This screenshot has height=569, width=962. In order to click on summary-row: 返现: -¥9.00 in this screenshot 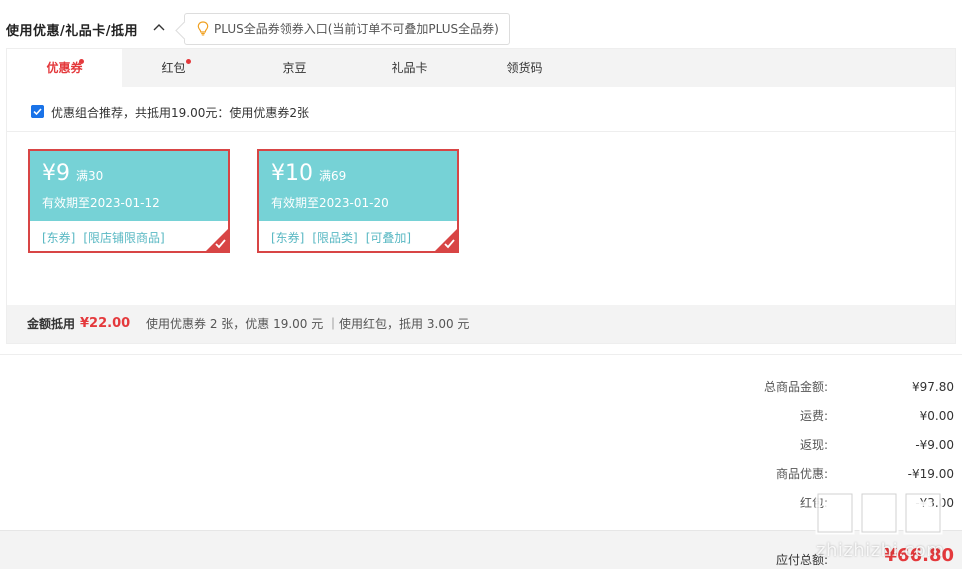, I will do `click(804, 445)`.